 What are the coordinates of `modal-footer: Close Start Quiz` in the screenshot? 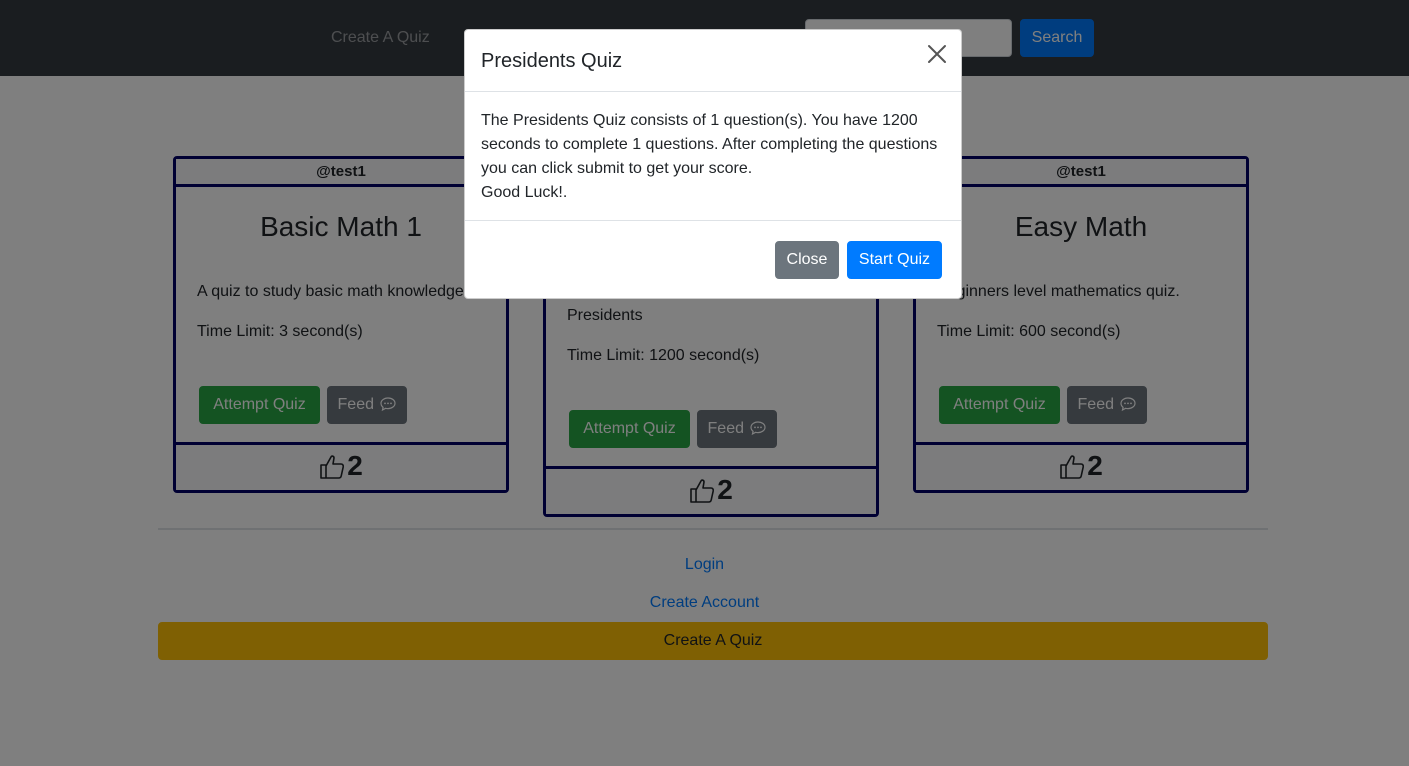 It's located at (713, 259).